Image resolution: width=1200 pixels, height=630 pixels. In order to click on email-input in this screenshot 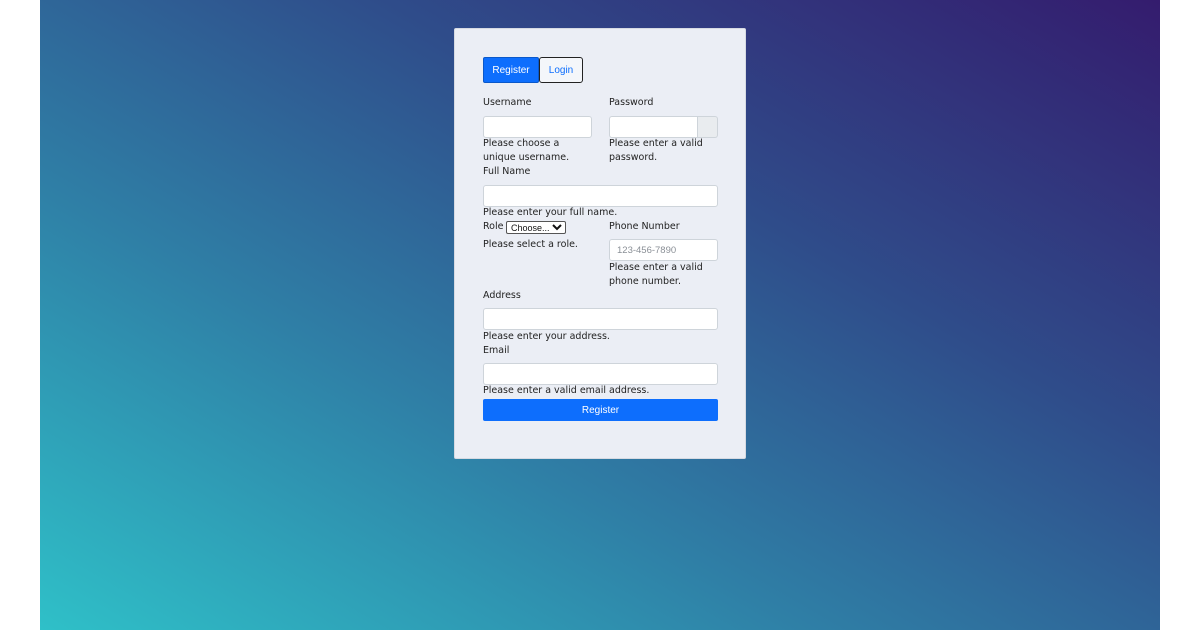, I will do `click(600, 374)`.